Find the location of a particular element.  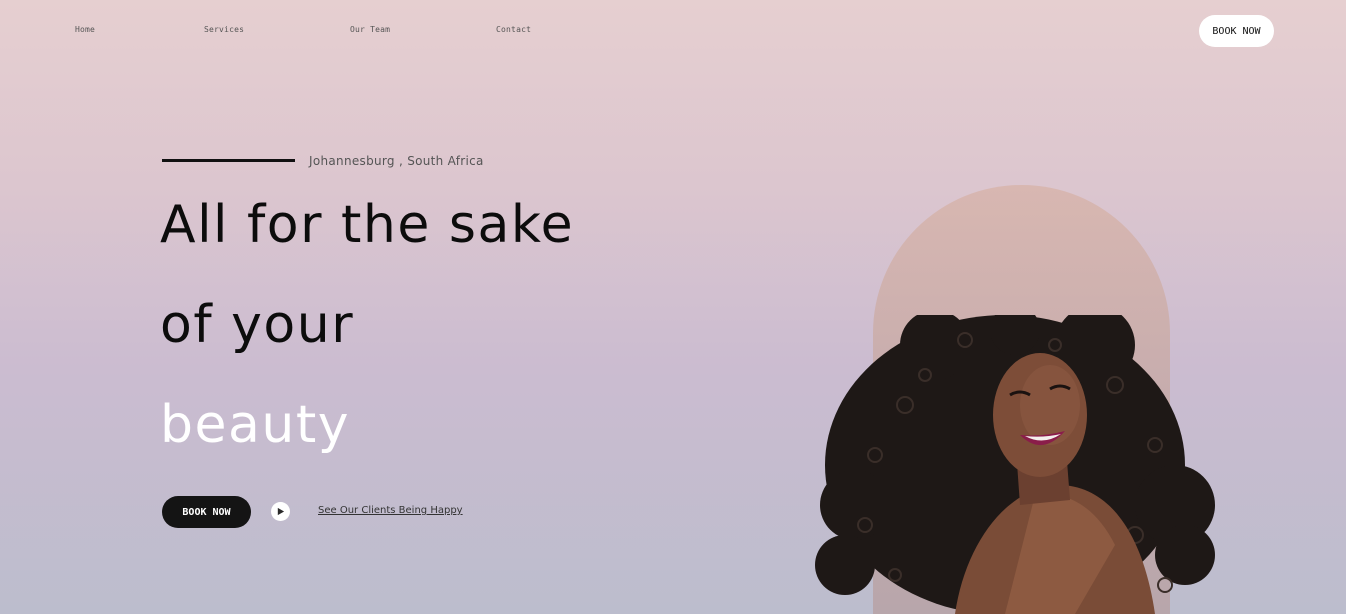

headline-line-1: All for the sake is located at coordinates (367, 225).